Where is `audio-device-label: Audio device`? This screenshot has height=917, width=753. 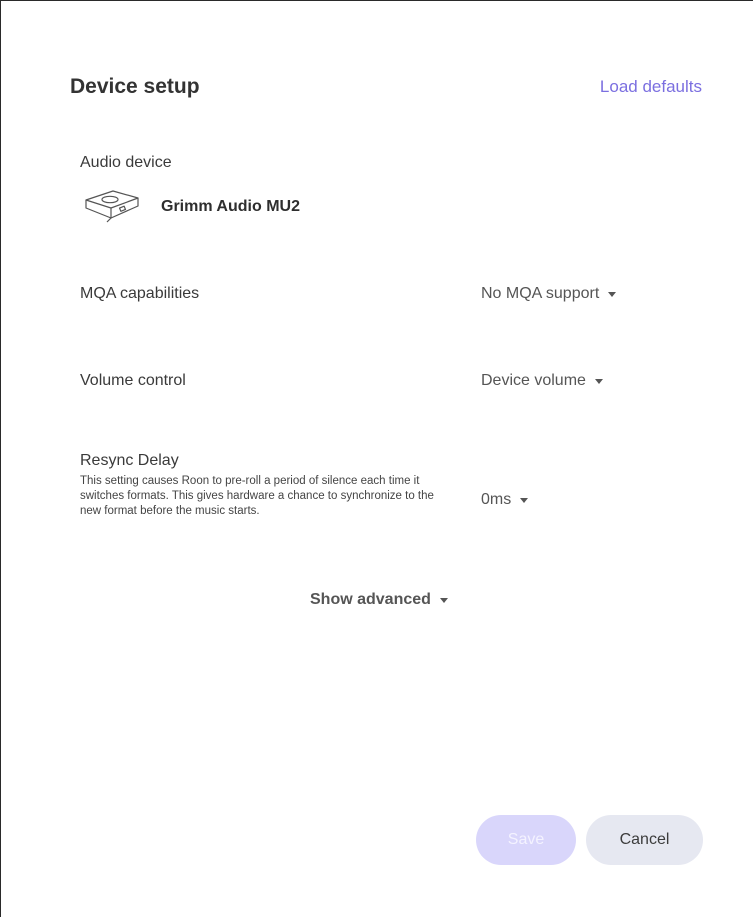
audio-device-label: Audio device is located at coordinates (126, 162).